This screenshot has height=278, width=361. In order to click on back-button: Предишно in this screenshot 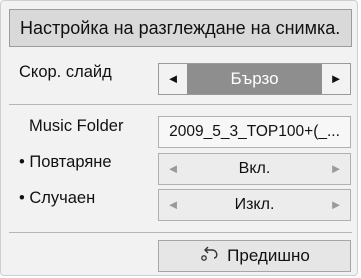, I will do `click(254, 256)`.